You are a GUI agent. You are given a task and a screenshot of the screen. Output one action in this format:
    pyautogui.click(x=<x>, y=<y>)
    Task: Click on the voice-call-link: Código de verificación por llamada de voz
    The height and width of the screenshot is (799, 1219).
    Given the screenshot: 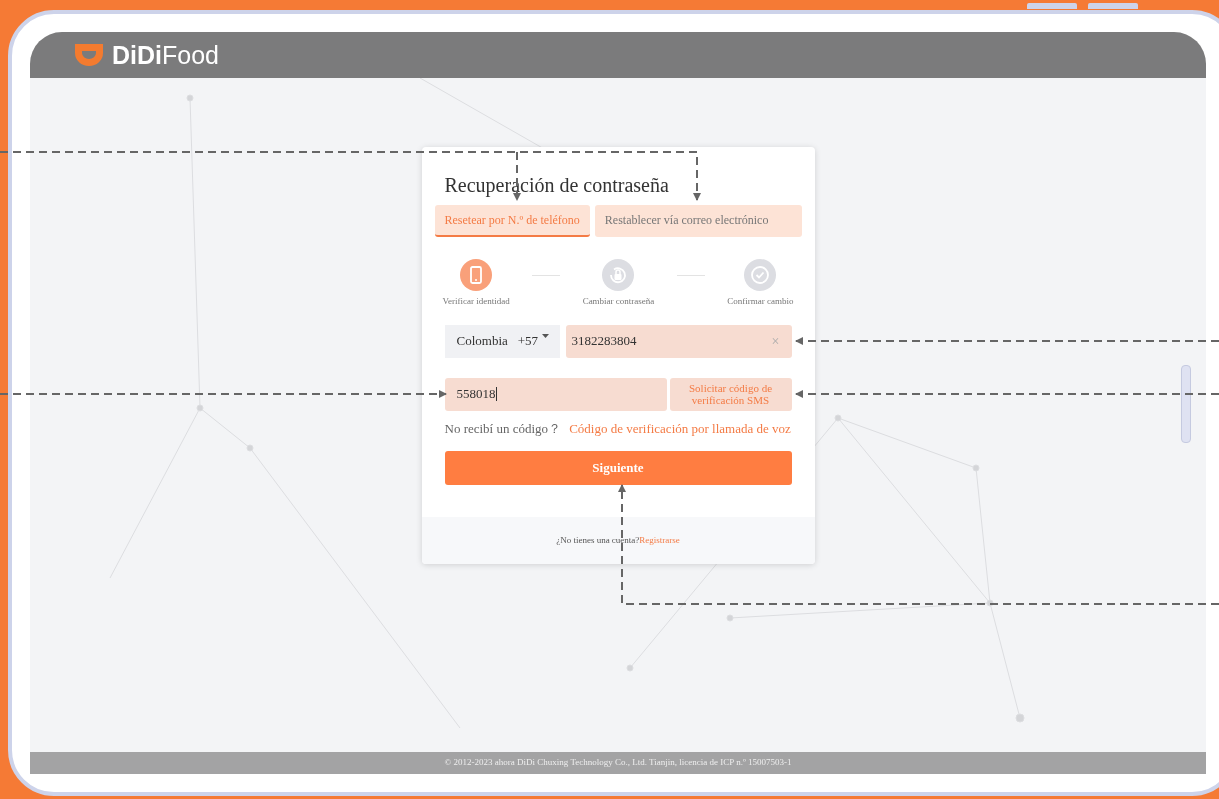 What is the action you would take?
    pyautogui.click(x=680, y=428)
    